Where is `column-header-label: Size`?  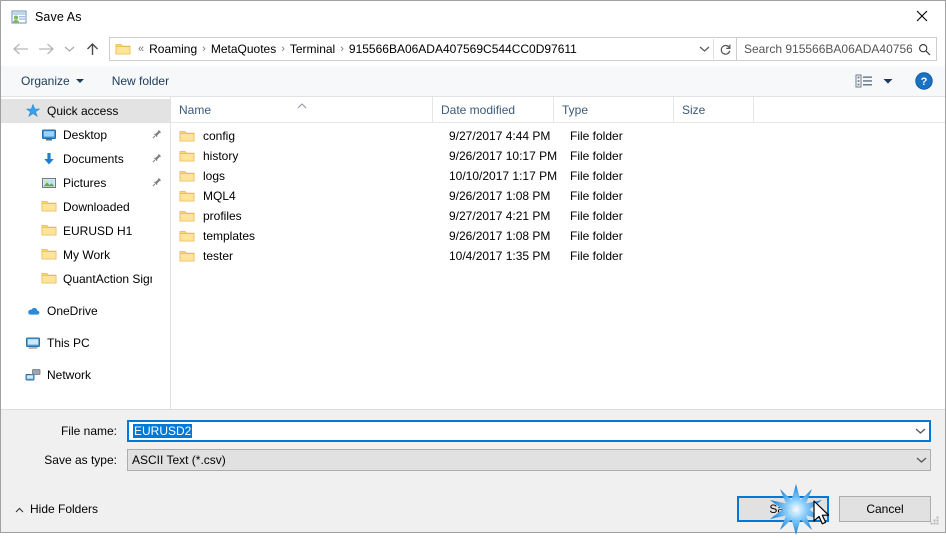
column-header-label: Size is located at coordinates (694, 109).